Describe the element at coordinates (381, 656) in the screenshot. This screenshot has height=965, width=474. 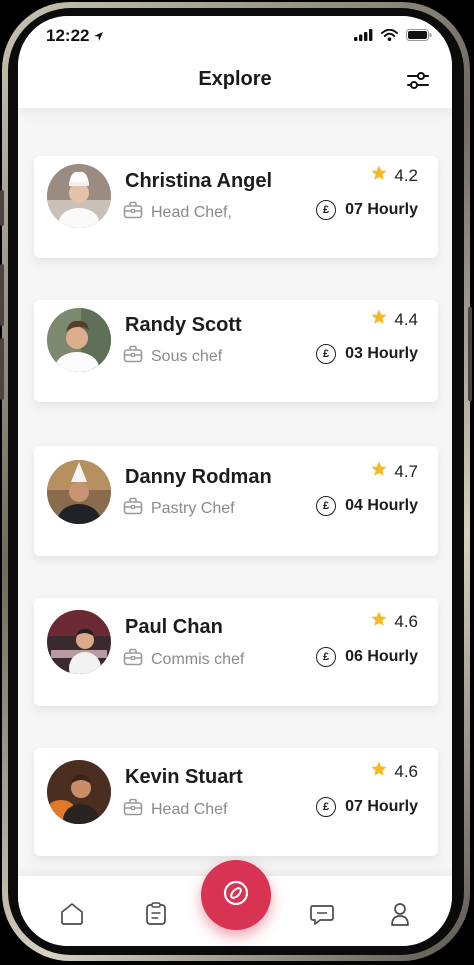
I see `rate-text: 06 Hourly` at that location.